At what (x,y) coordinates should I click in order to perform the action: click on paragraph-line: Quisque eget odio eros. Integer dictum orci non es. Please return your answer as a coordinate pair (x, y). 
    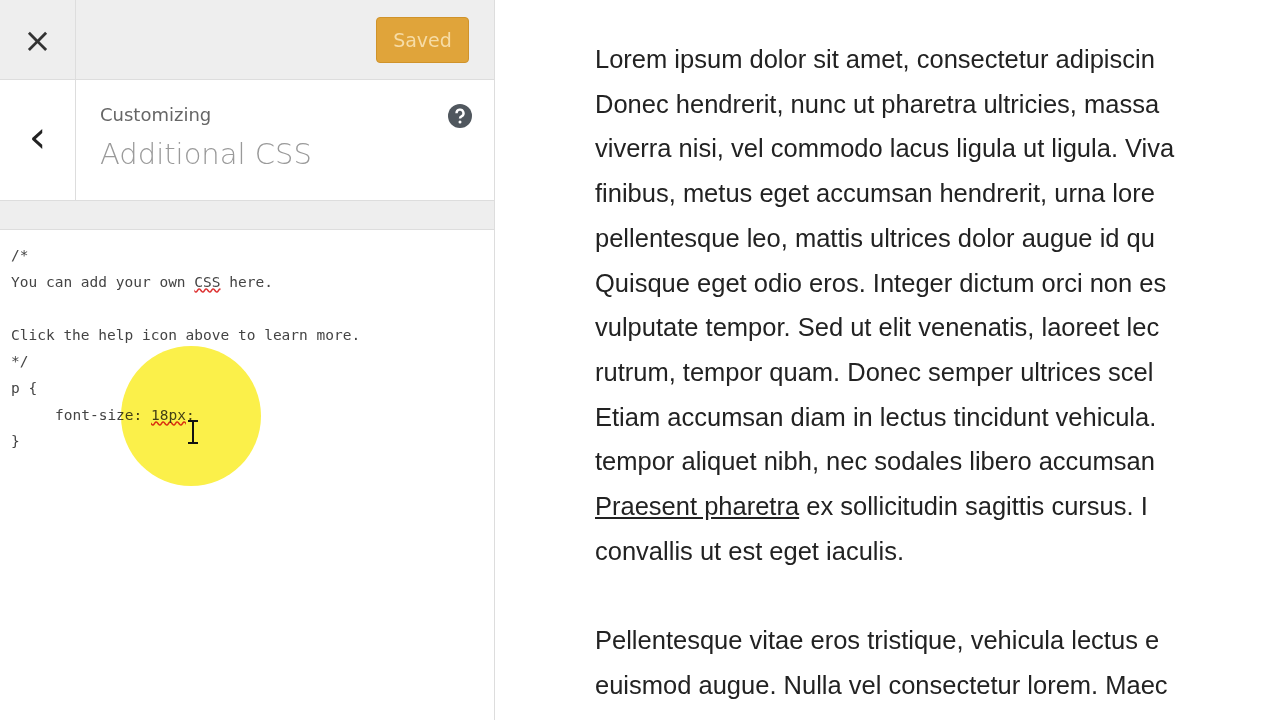
    Looking at the image, I should click on (881, 283).